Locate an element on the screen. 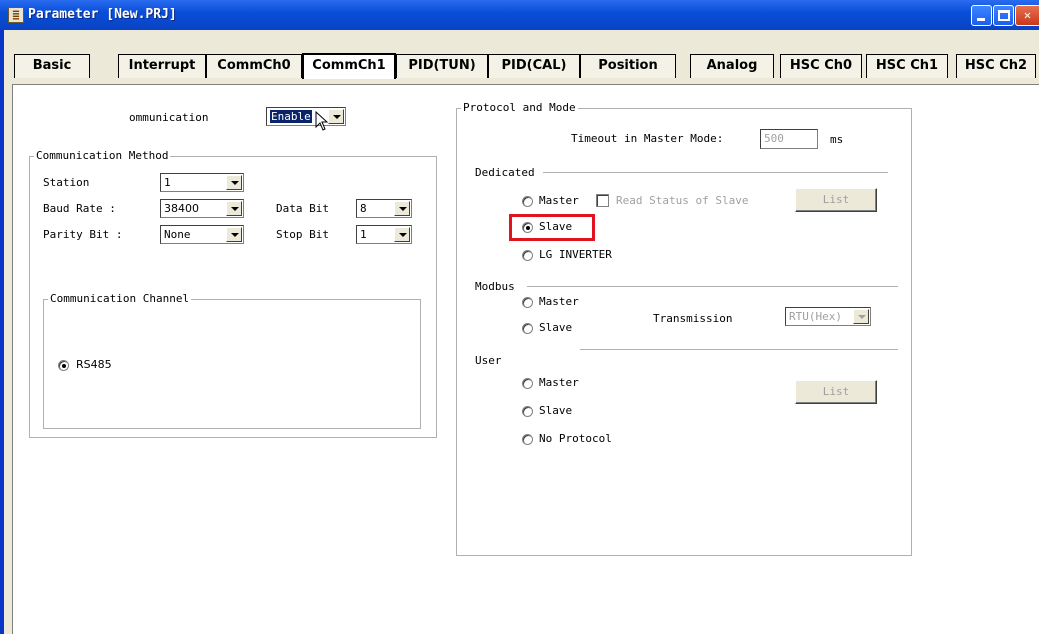 The width and height of the screenshot is (1039, 634). tab-interrupt: Interrupt is located at coordinates (162, 66).